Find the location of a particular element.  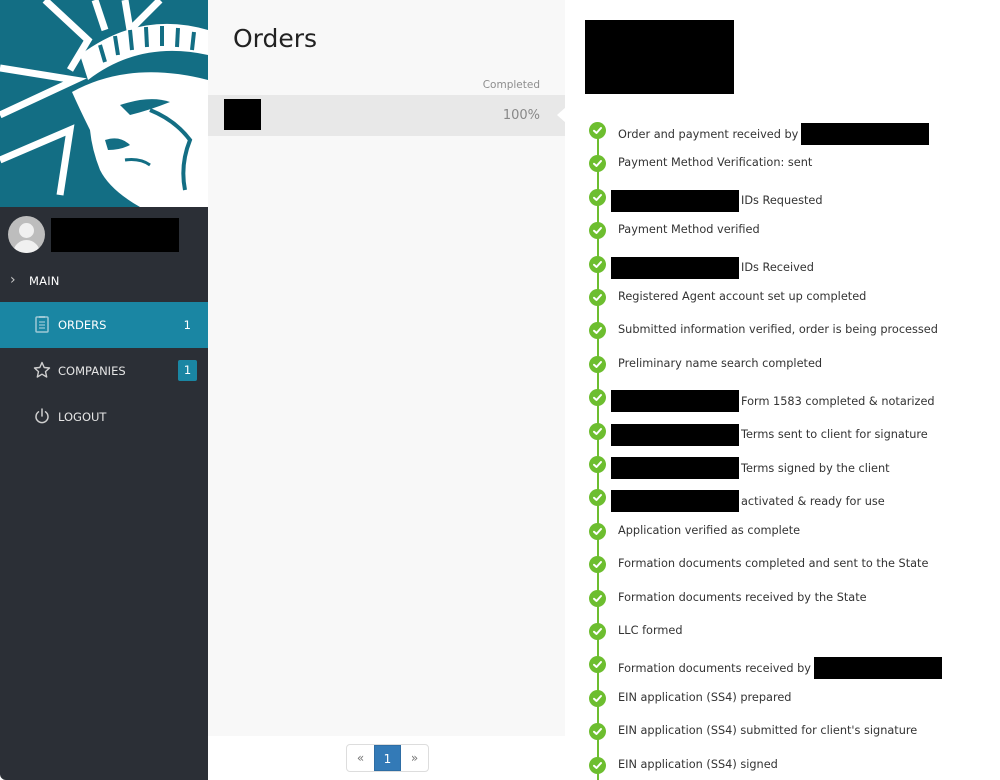

timeline-step: Terms signed by the client is located at coordinates (789, 466).